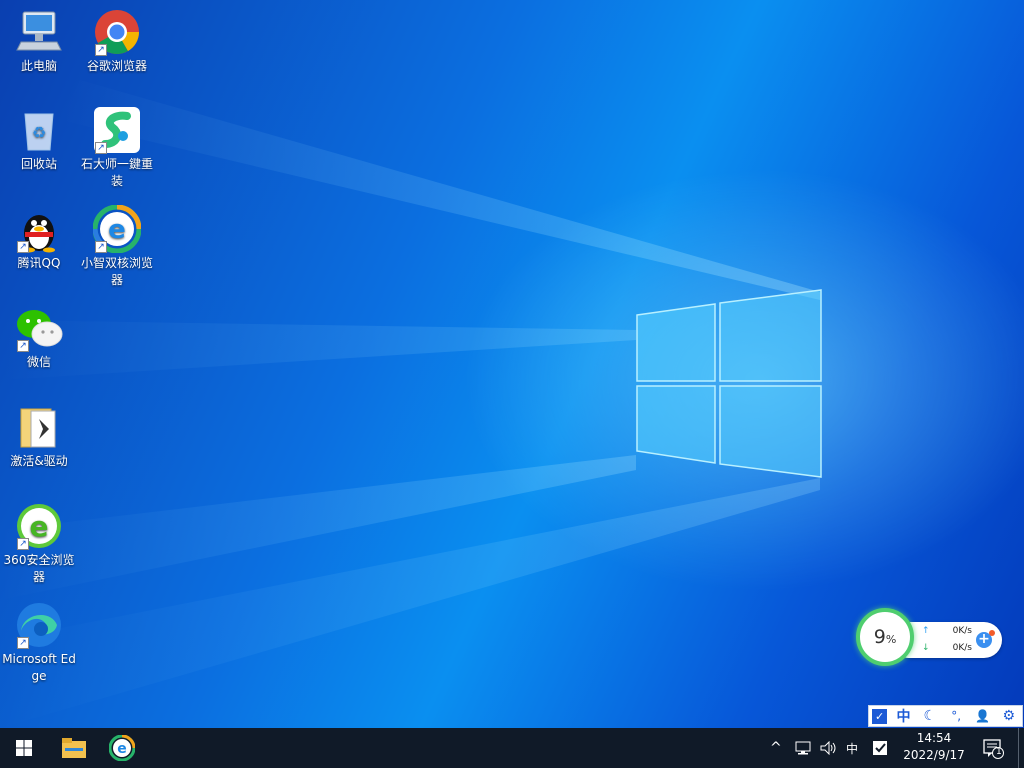 This screenshot has width=1024, height=768. I want to click on notification-dot, so click(992, 633).